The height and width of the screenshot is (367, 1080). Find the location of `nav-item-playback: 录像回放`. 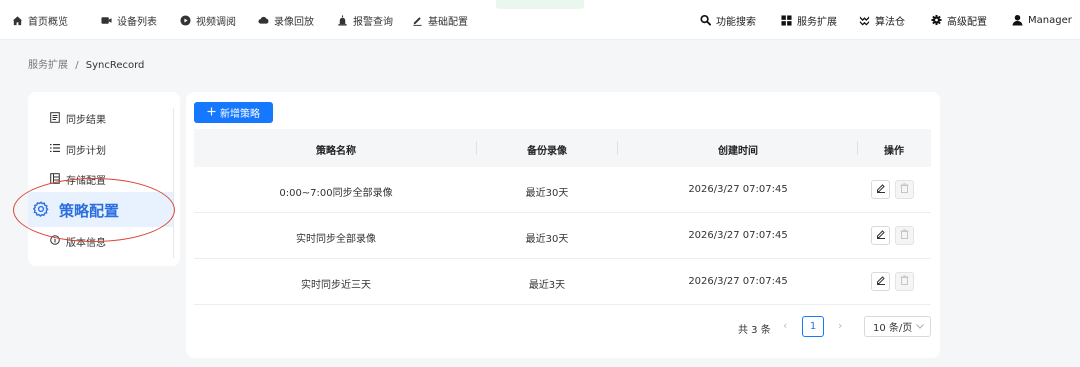

nav-item-playback: 录像回放 is located at coordinates (286, 20).